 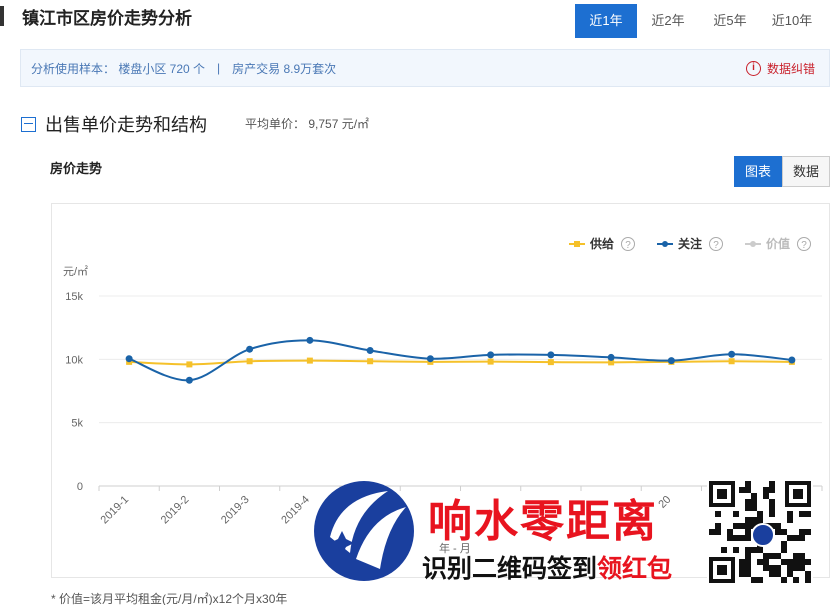 I want to click on legend-marker, so click(x=753, y=244).